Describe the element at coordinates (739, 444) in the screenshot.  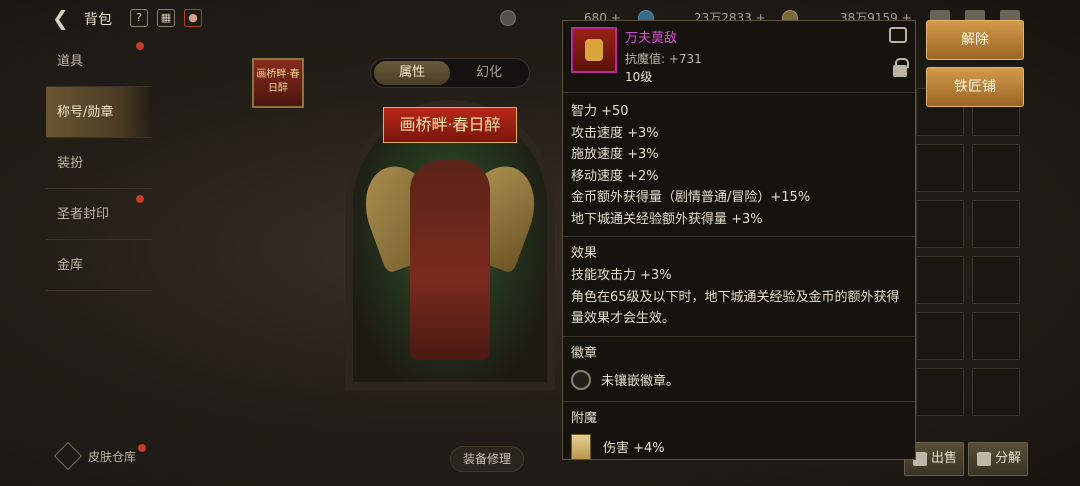
I see `enchant-row: 伤害 +4%` at that location.